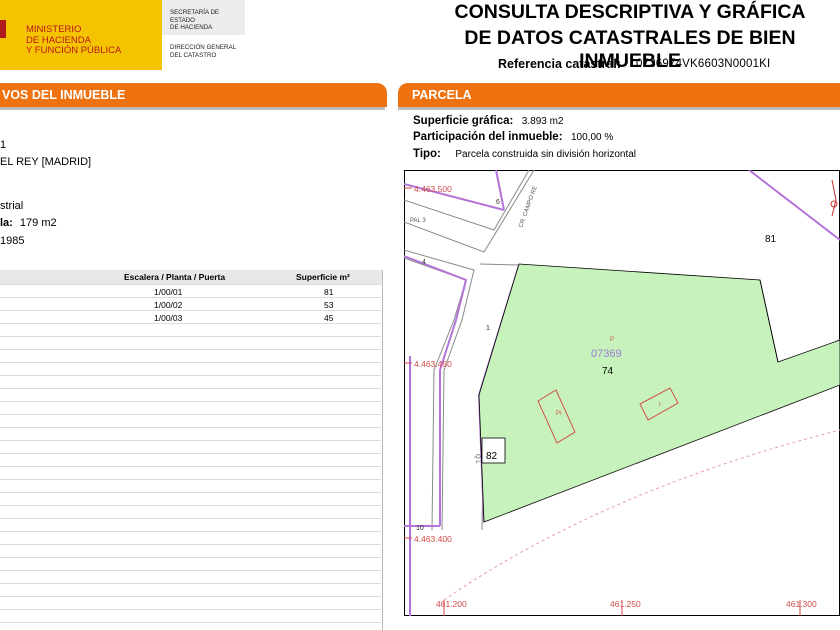 The width and height of the screenshot is (840, 630). I want to click on street-num-10: 10, so click(420, 528).